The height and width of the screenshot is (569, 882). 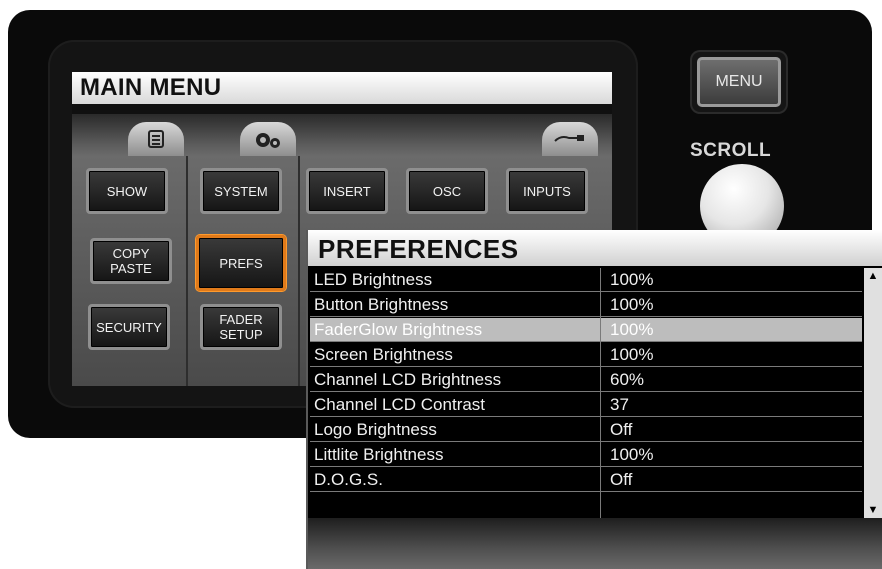 What do you see at coordinates (586, 480) in the screenshot?
I see `pref-row-dogs: D.O.G.S. Off` at bounding box center [586, 480].